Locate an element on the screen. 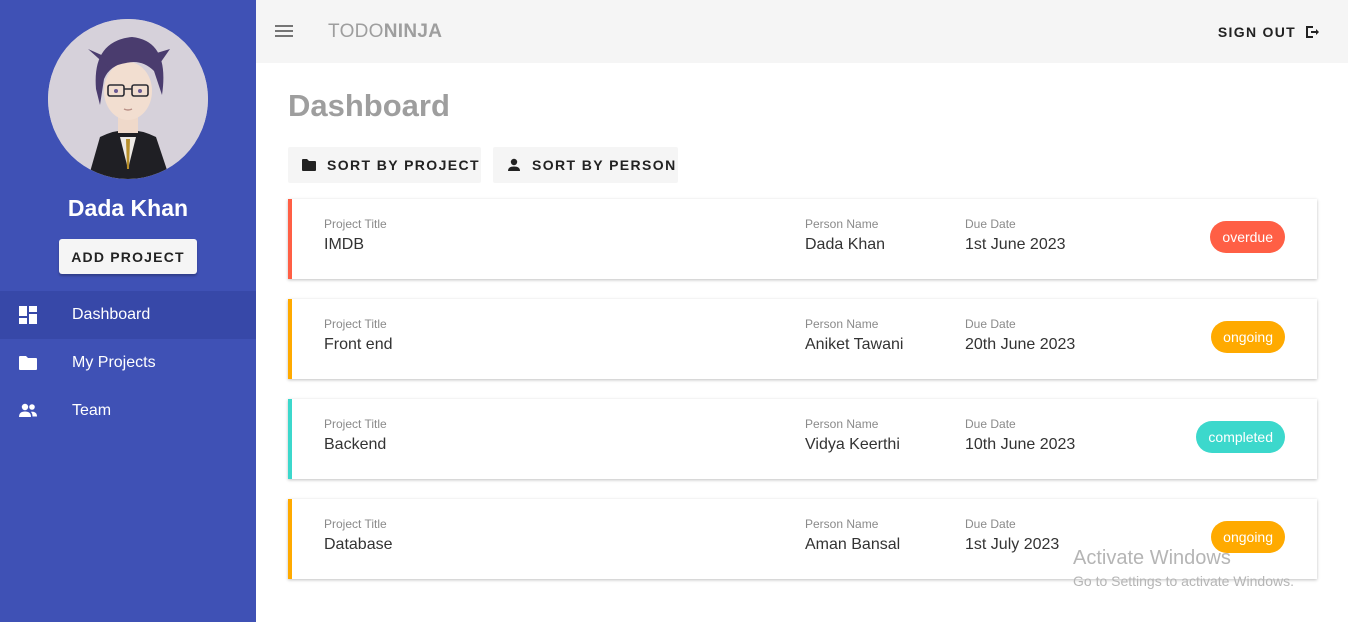 The height and width of the screenshot is (622, 1348). sign-out-label: SIGN OUT is located at coordinates (1256, 32).